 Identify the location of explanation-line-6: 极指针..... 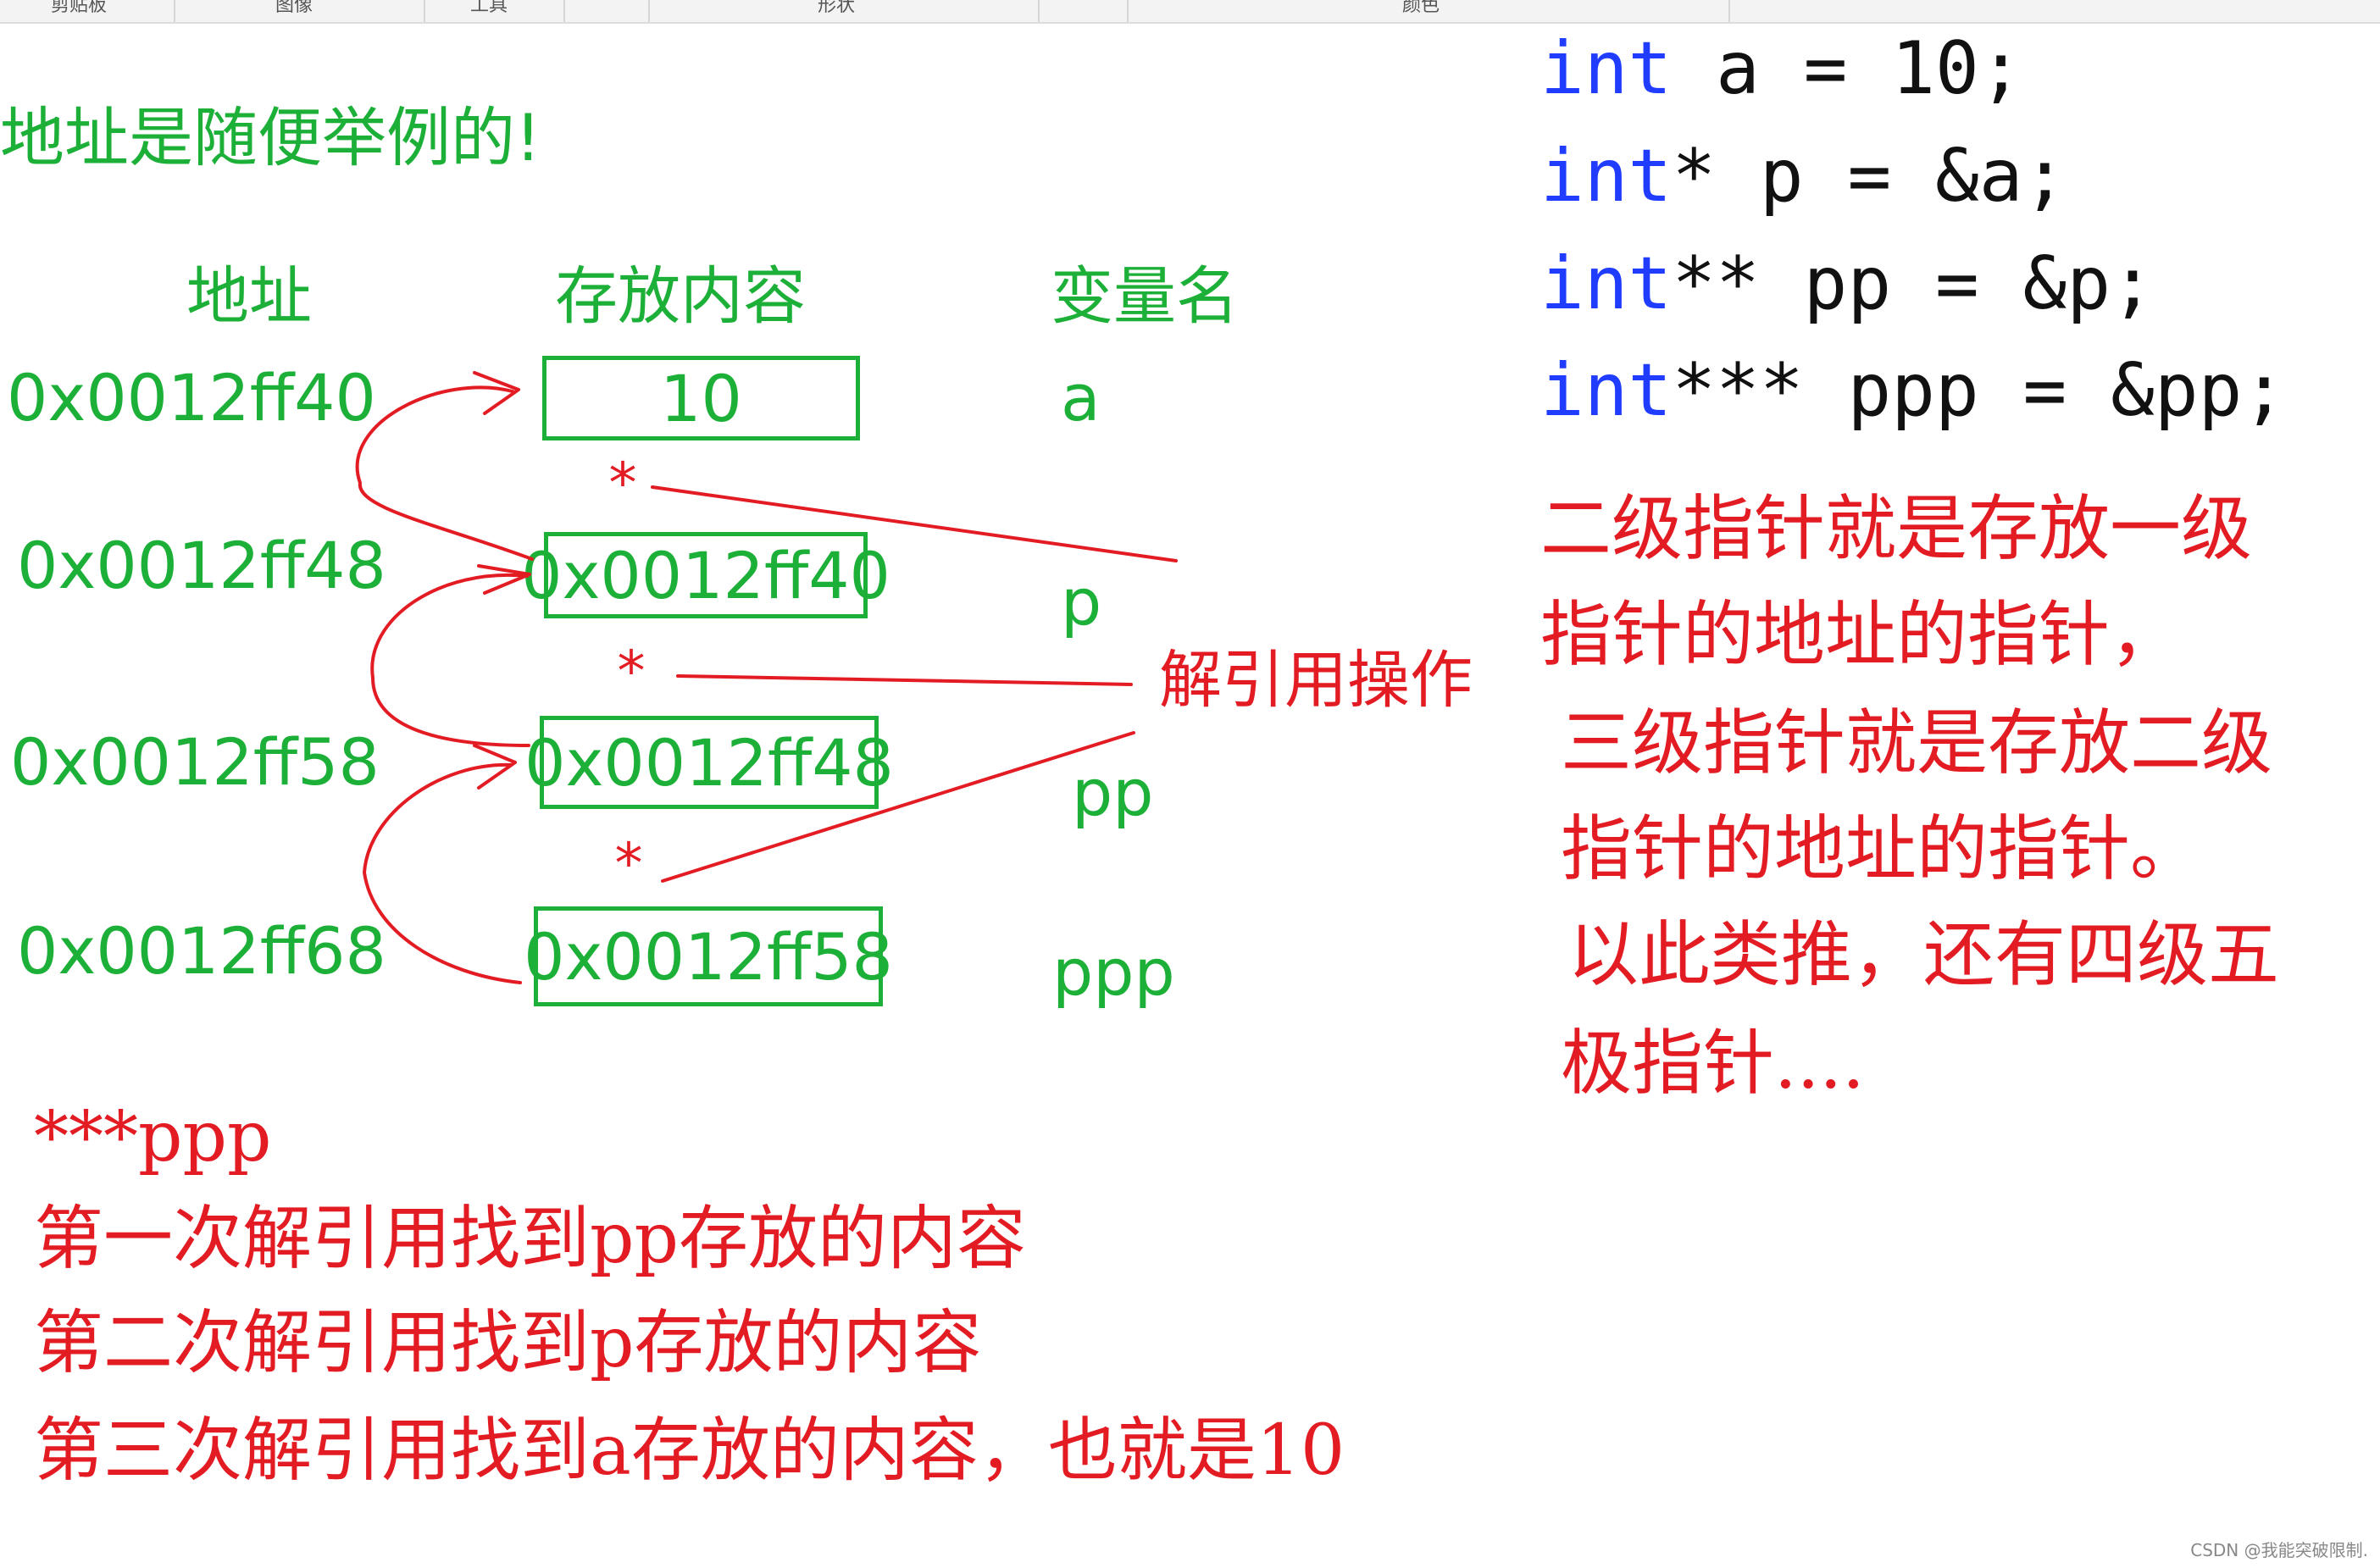
(1713, 1063).